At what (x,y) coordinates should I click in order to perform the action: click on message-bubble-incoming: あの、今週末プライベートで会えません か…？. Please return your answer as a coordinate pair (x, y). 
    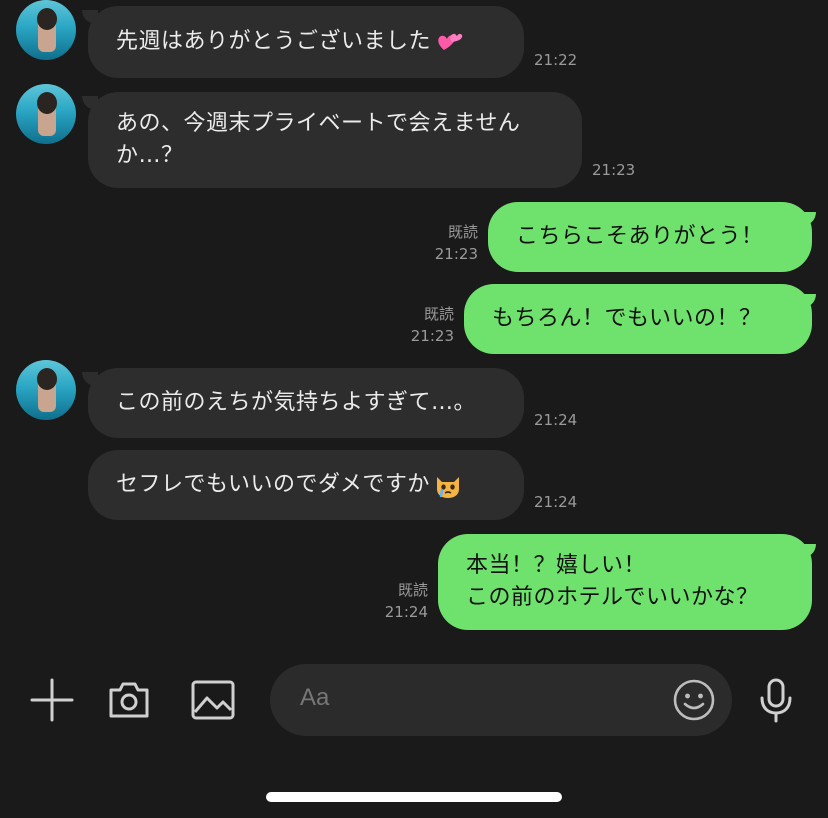
    Looking at the image, I should click on (335, 140).